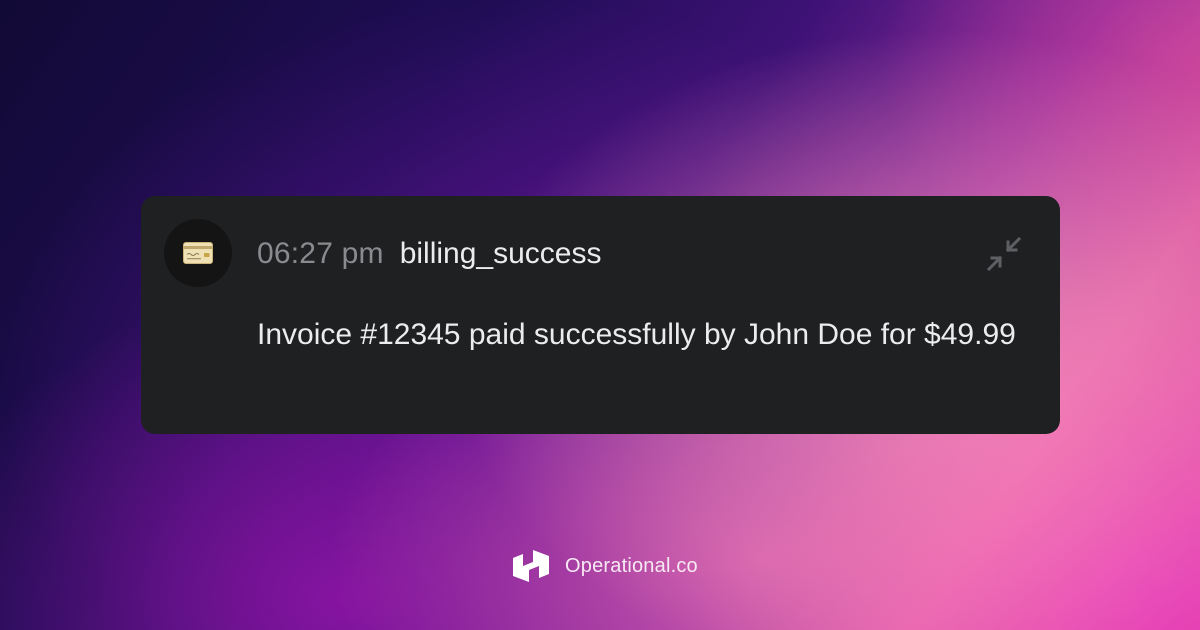 This screenshot has height=630, width=1200. I want to click on notification-header: 06:27 pm billing_success, so click(429, 254).